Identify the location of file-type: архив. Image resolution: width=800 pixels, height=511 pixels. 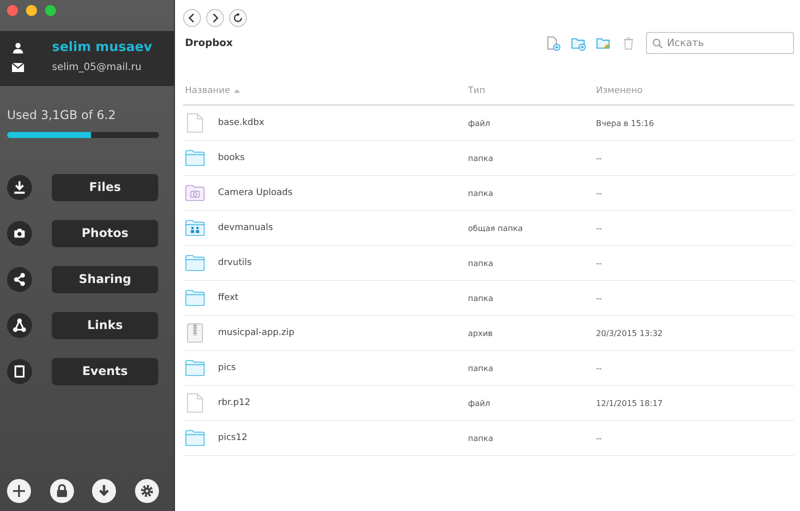
(481, 333).